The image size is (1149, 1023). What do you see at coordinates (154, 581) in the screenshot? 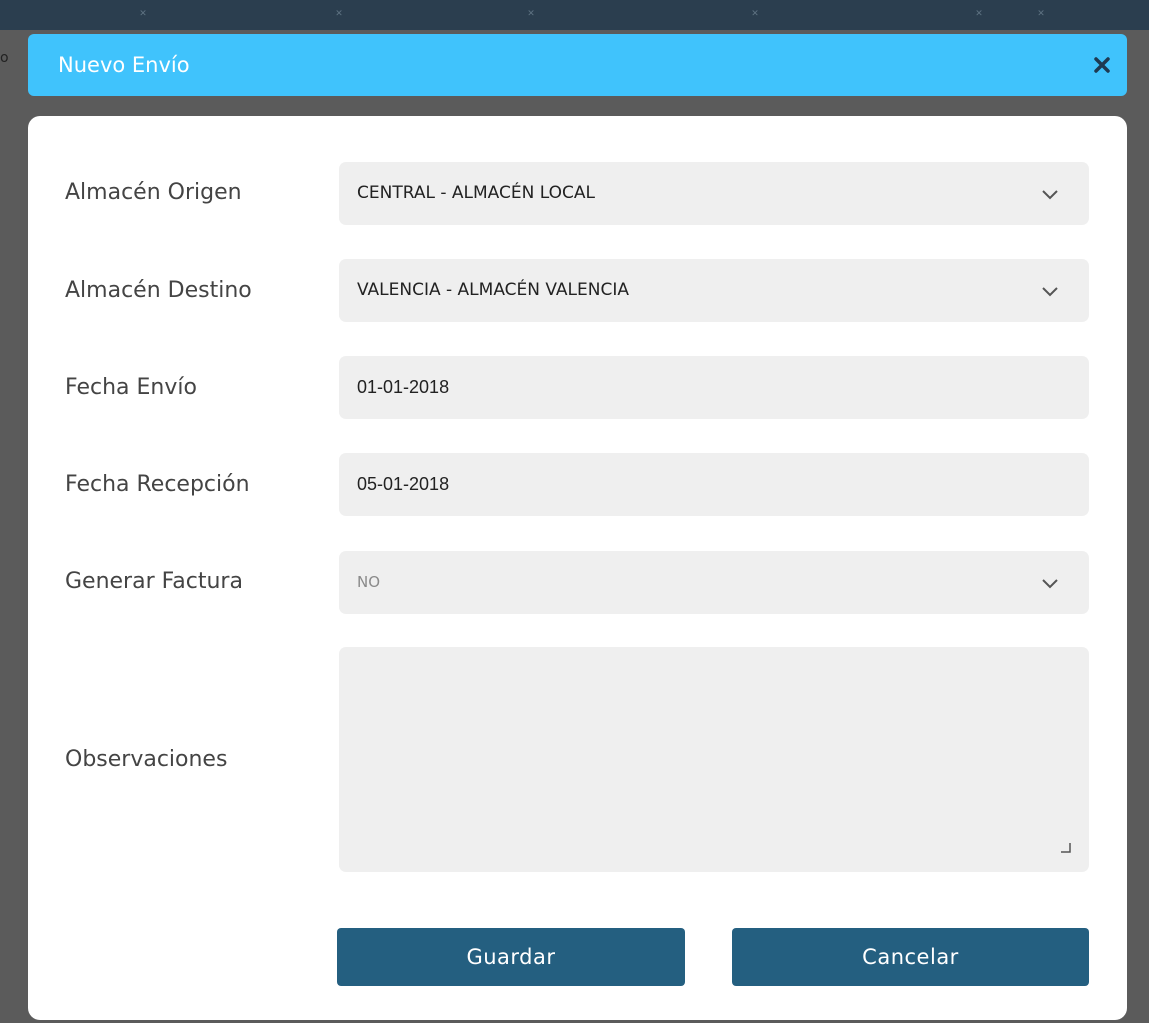
I see `generar-factura-label: Generar Factura` at bounding box center [154, 581].